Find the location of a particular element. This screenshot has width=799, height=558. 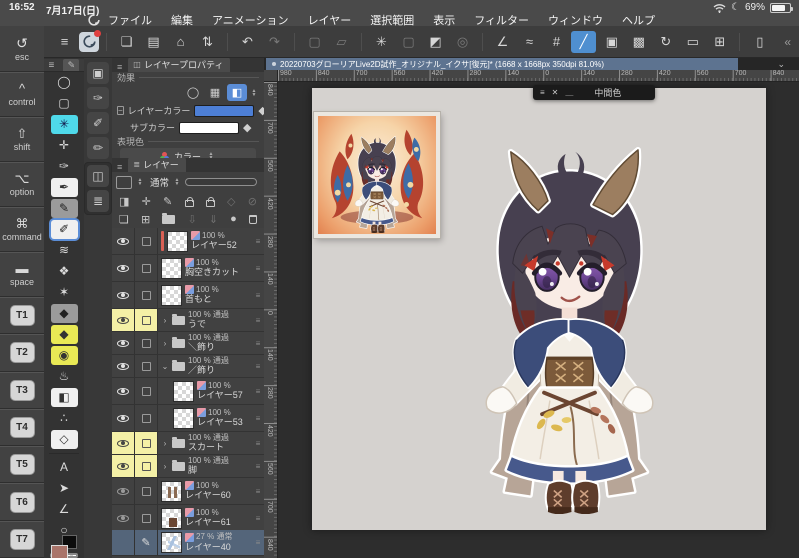

redo-icon: ↷ is located at coordinates (274, 42).